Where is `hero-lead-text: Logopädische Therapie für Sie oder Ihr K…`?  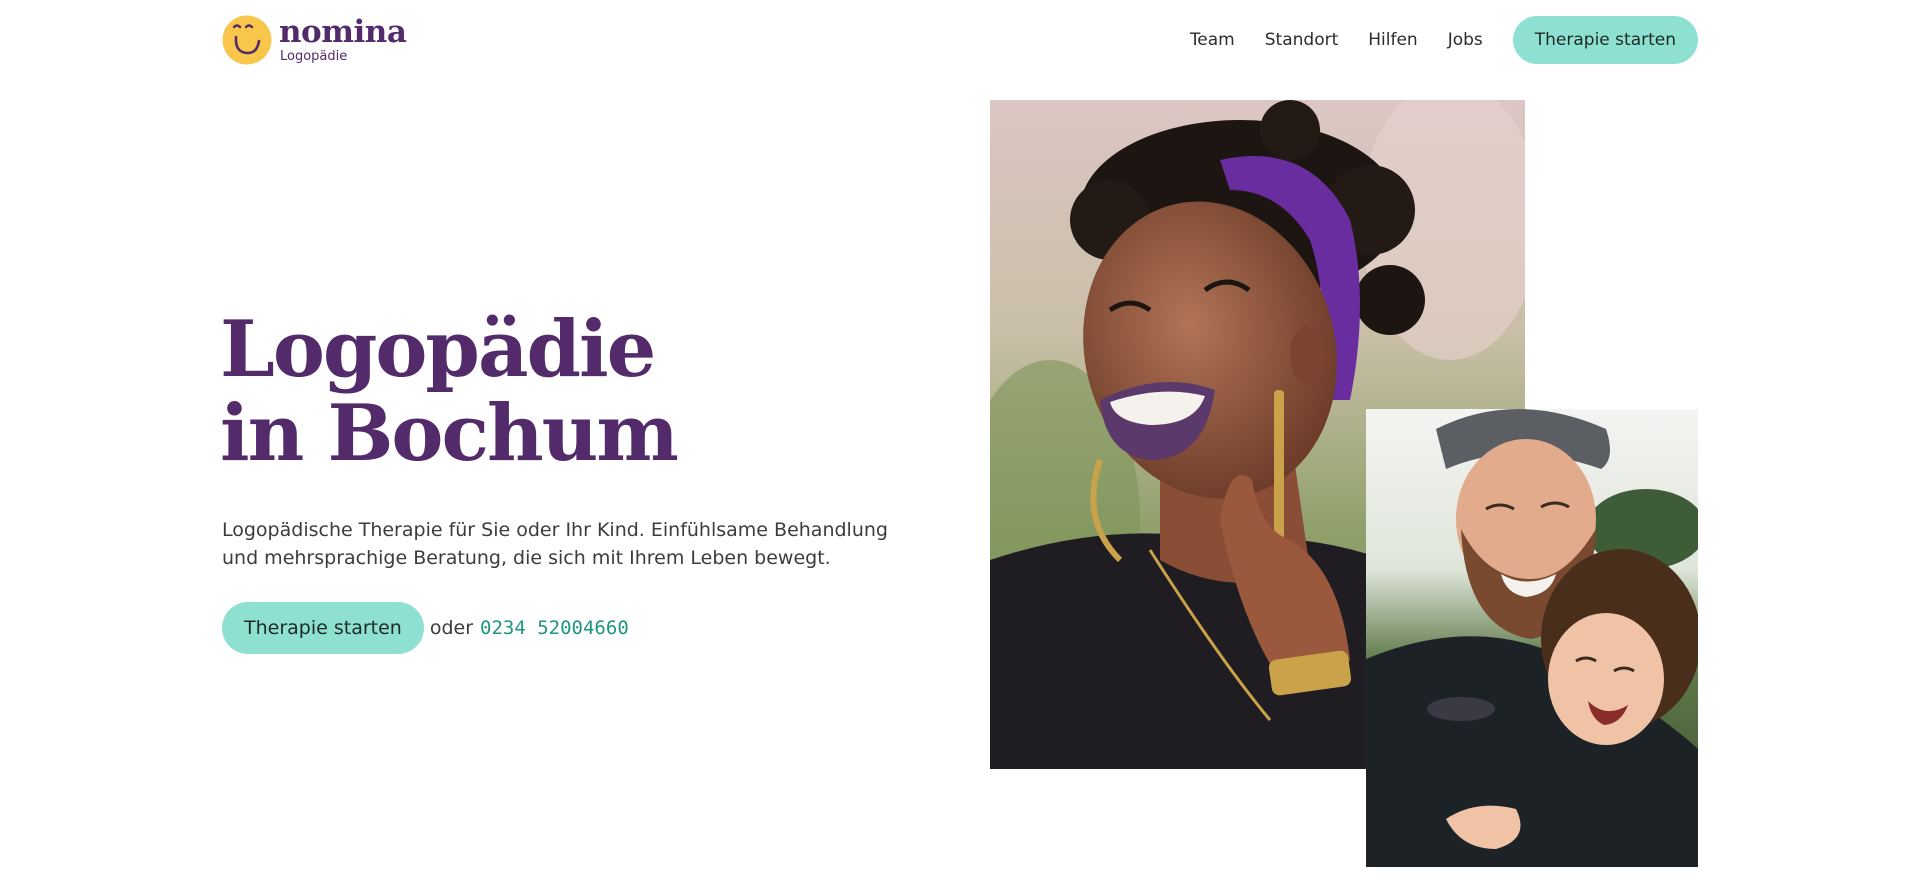
hero-lead-text: Logopädische Therapie für Sie oder Ihr K… is located at coordinates (555, 544).